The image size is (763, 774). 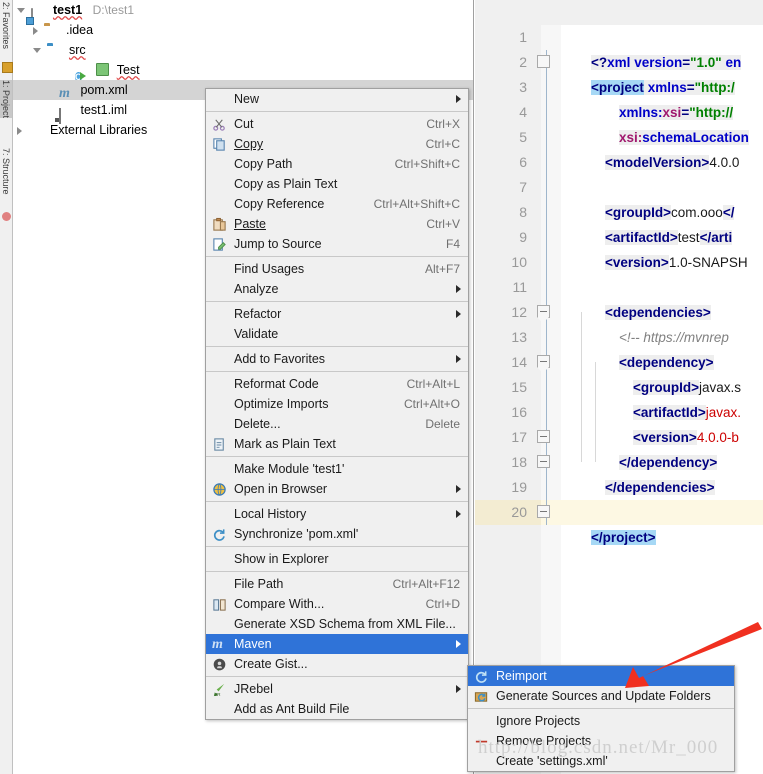 I want to click on code-line-9: <version>1.0-SNAPSH, so click(x=676, y=262).